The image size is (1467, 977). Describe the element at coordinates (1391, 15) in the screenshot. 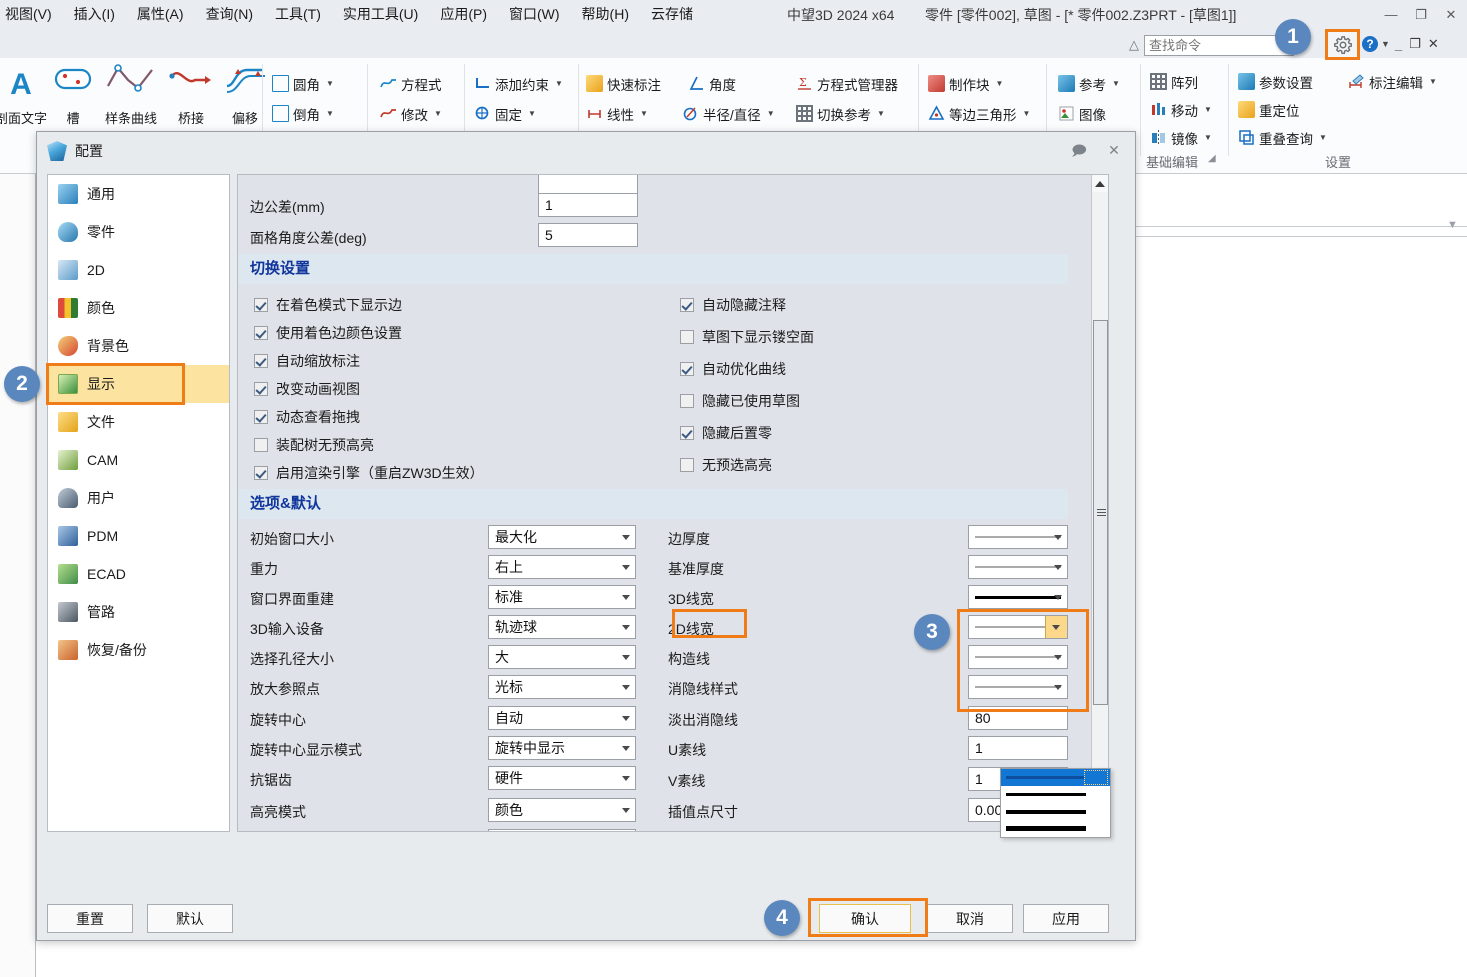

I see `window-minimize-button: —` at that location.